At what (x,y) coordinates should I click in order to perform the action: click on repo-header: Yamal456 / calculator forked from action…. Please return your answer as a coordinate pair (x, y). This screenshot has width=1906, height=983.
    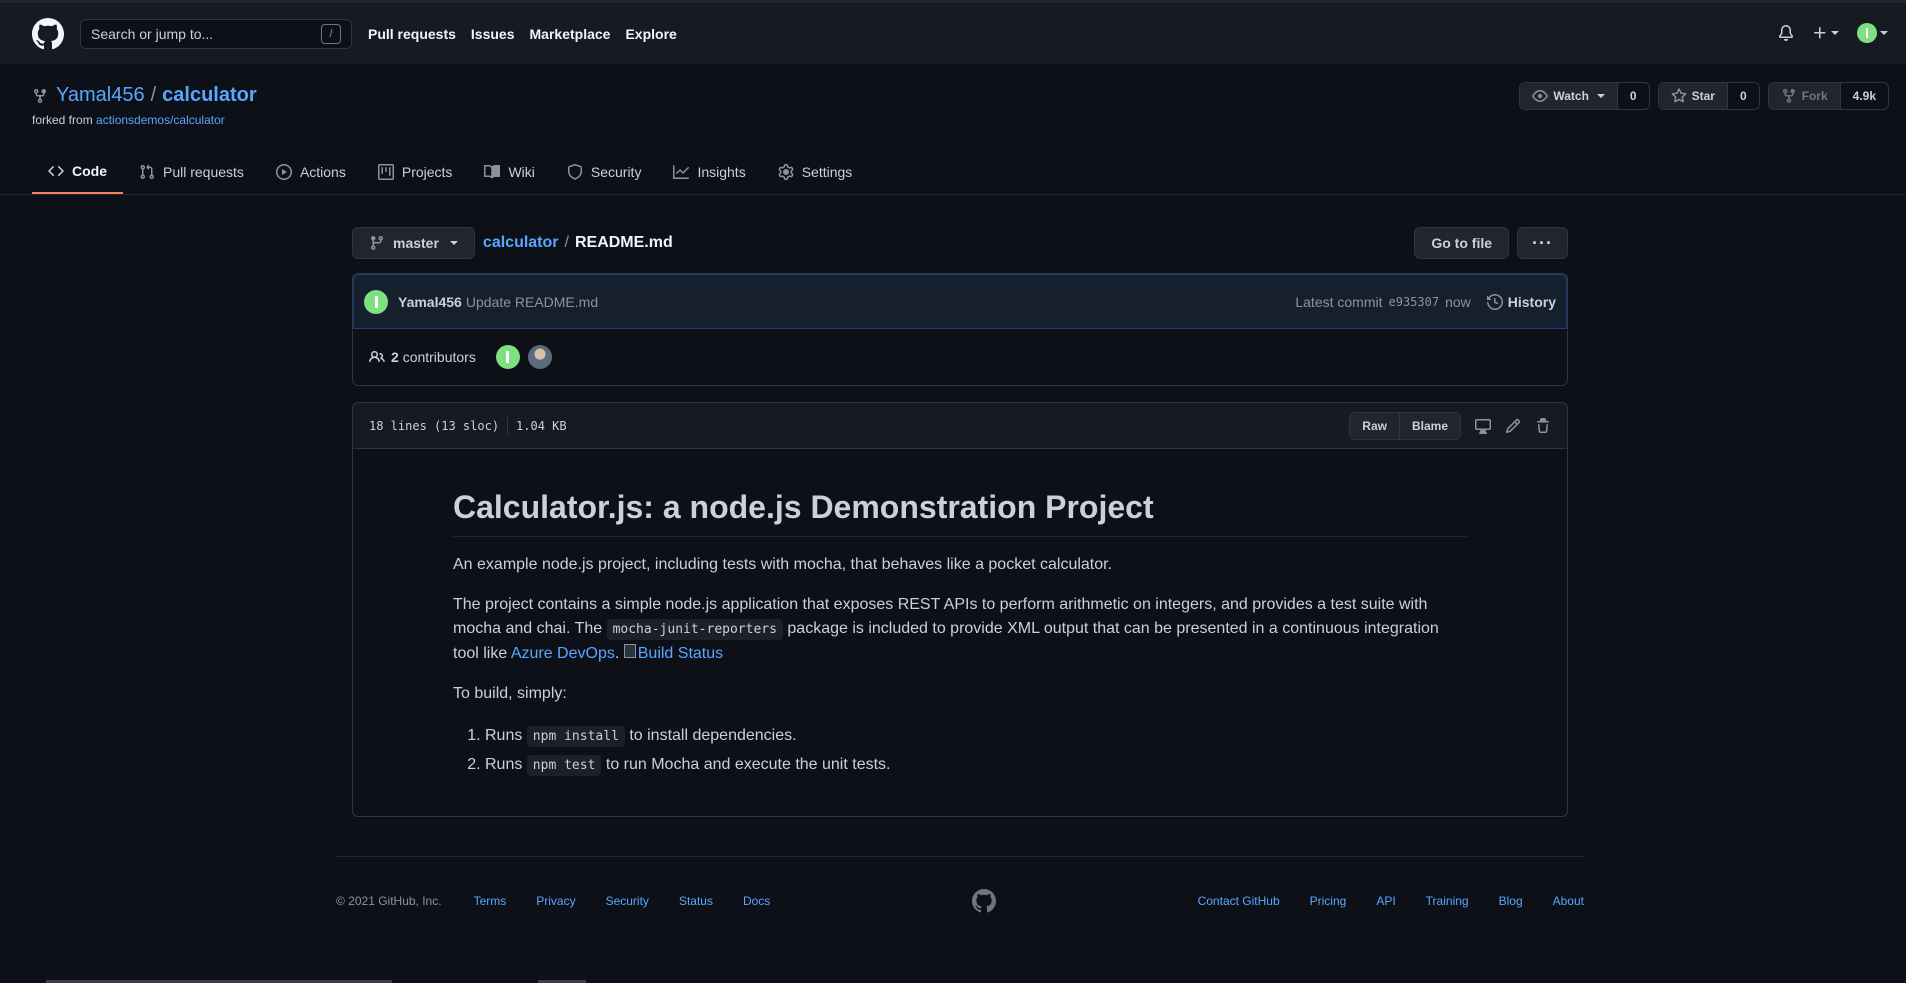
    Looking at the image, I should click on (144, 105).